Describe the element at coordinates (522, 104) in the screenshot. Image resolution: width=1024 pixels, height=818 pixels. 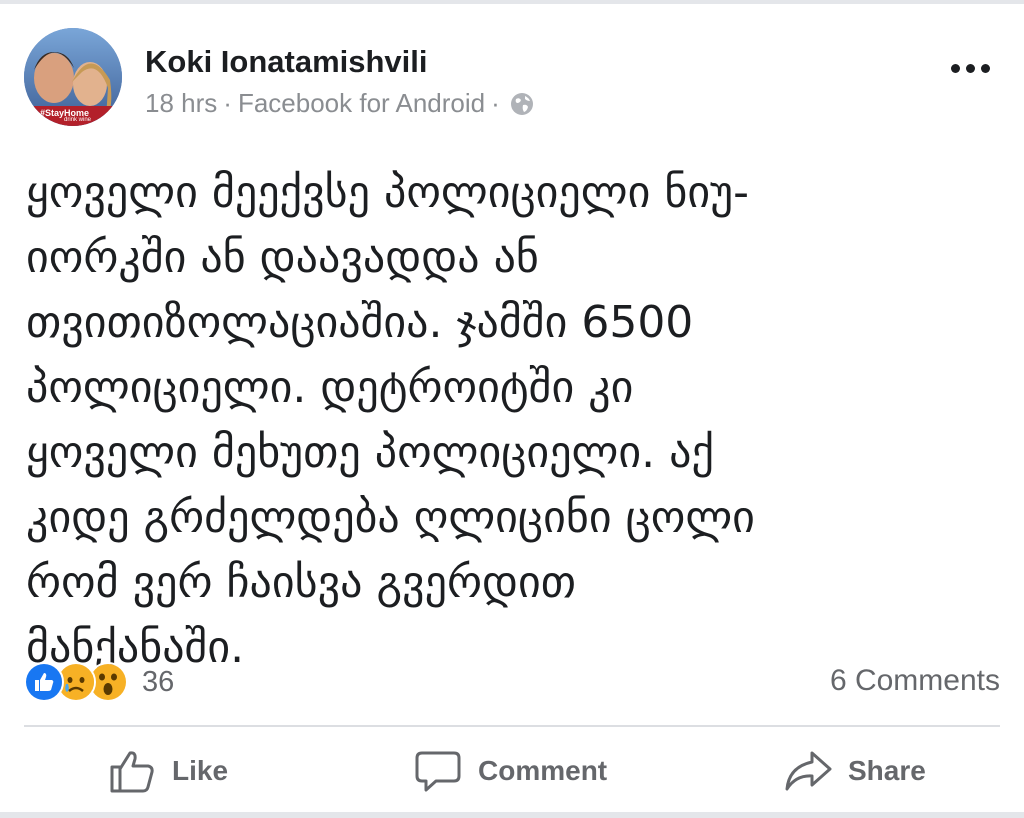
I see `globe-icon` at that location.